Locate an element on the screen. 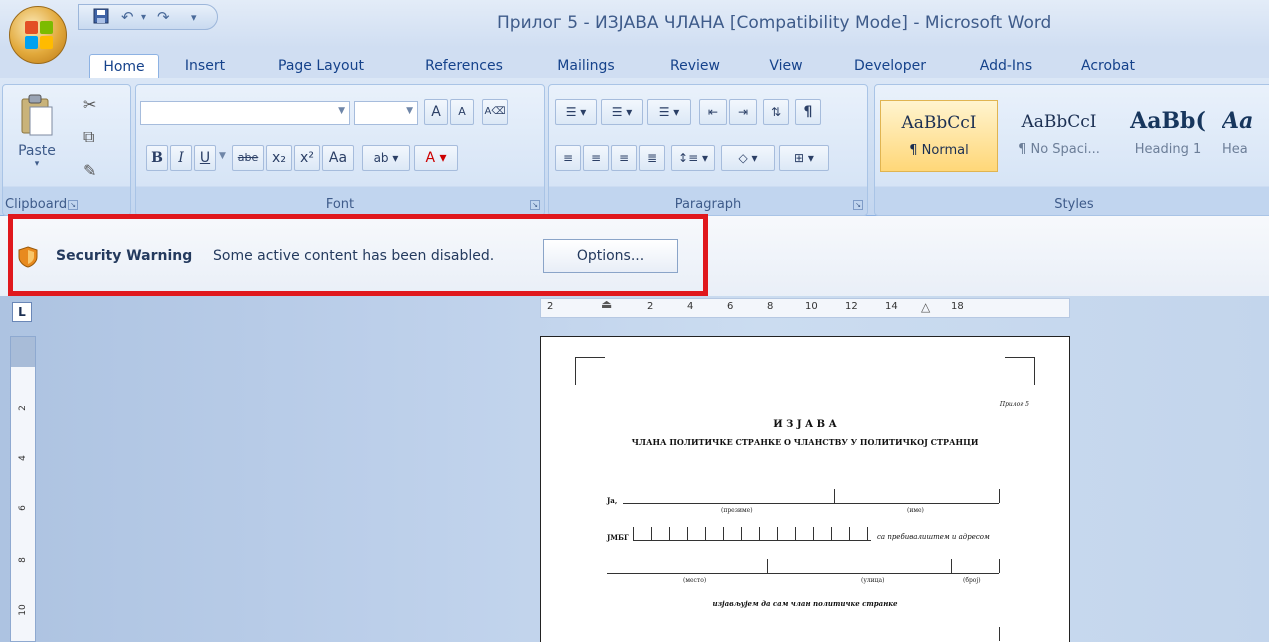  tab-mailings: Mailings is located at coordinates (586, 66).